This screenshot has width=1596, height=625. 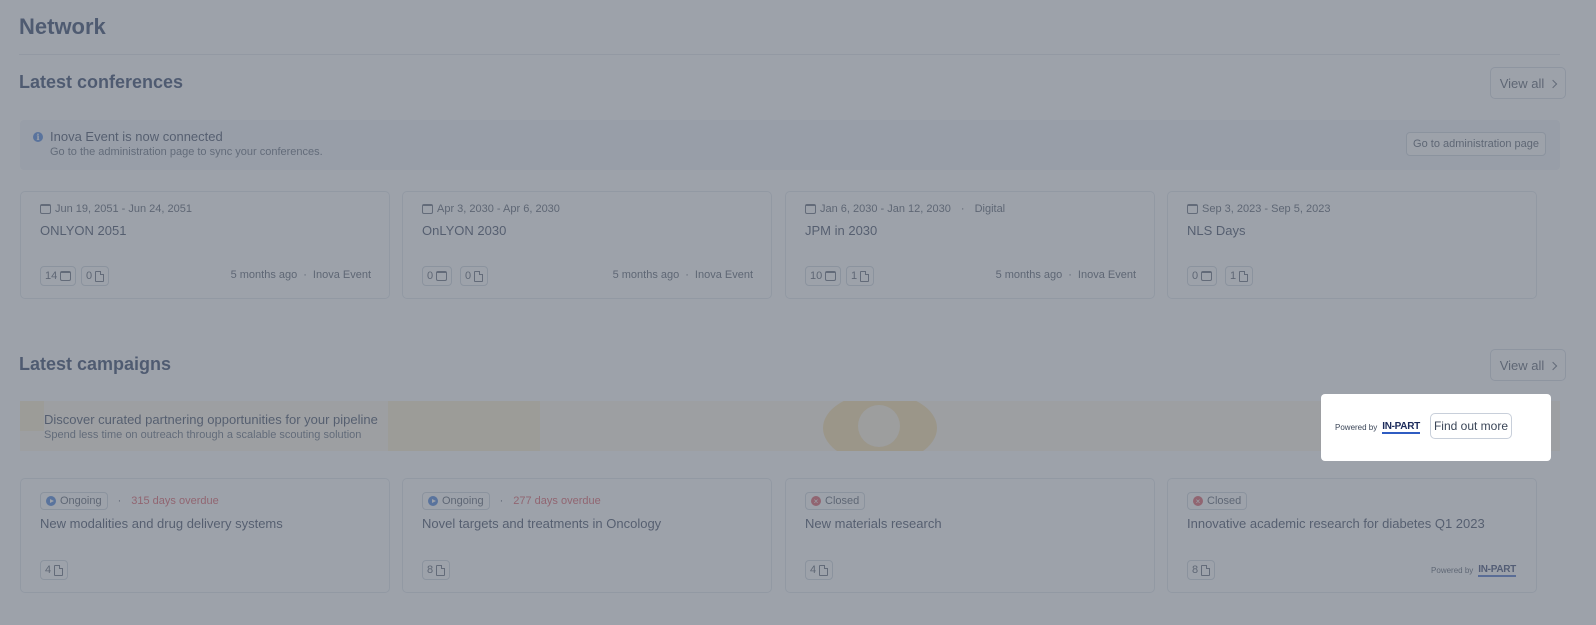 I want to click on info-icon: i, so click(x=38, y=137).